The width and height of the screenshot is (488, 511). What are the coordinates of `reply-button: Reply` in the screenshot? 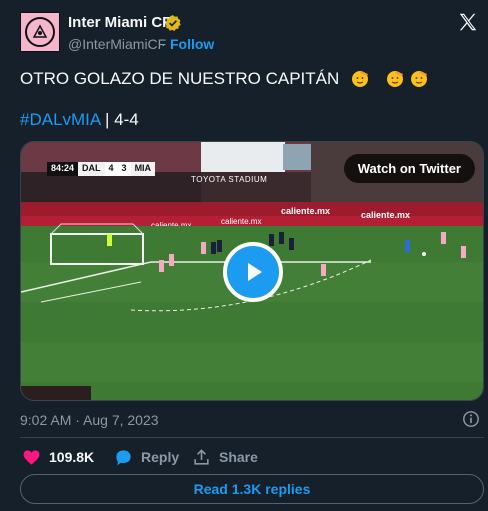 It's located at (146, 457).